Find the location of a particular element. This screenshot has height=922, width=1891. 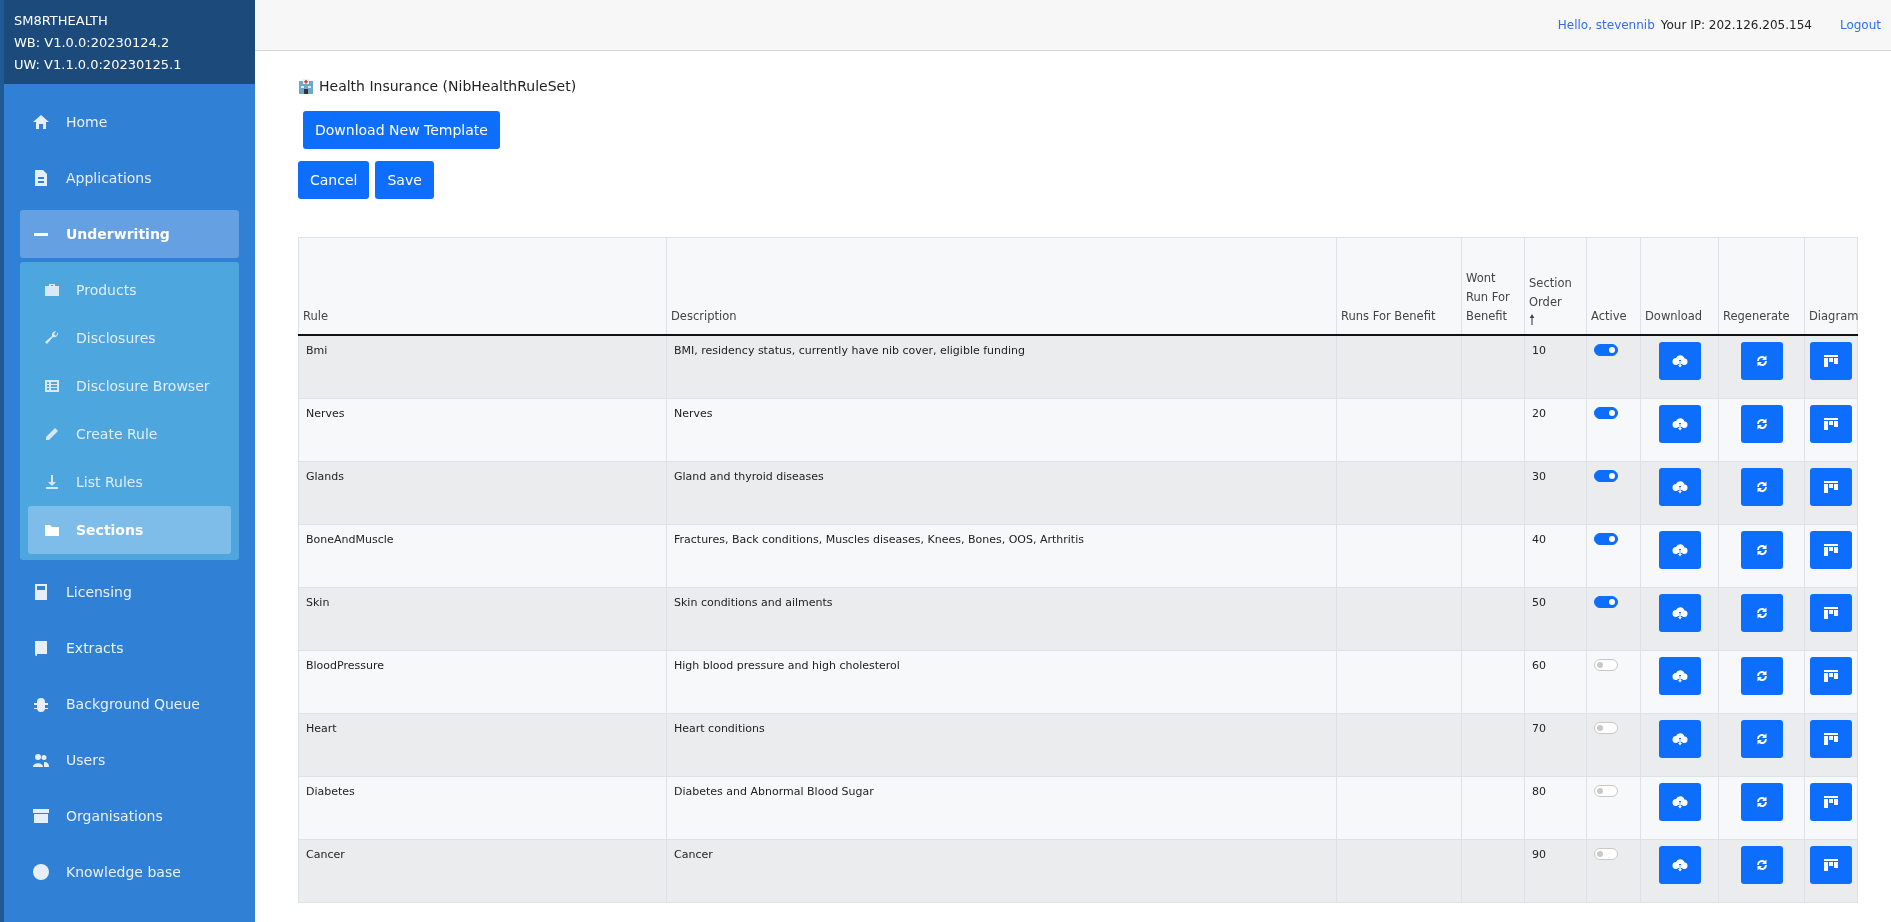

submenu-item: Disclosure Browser is located at coordinates (129, 386).